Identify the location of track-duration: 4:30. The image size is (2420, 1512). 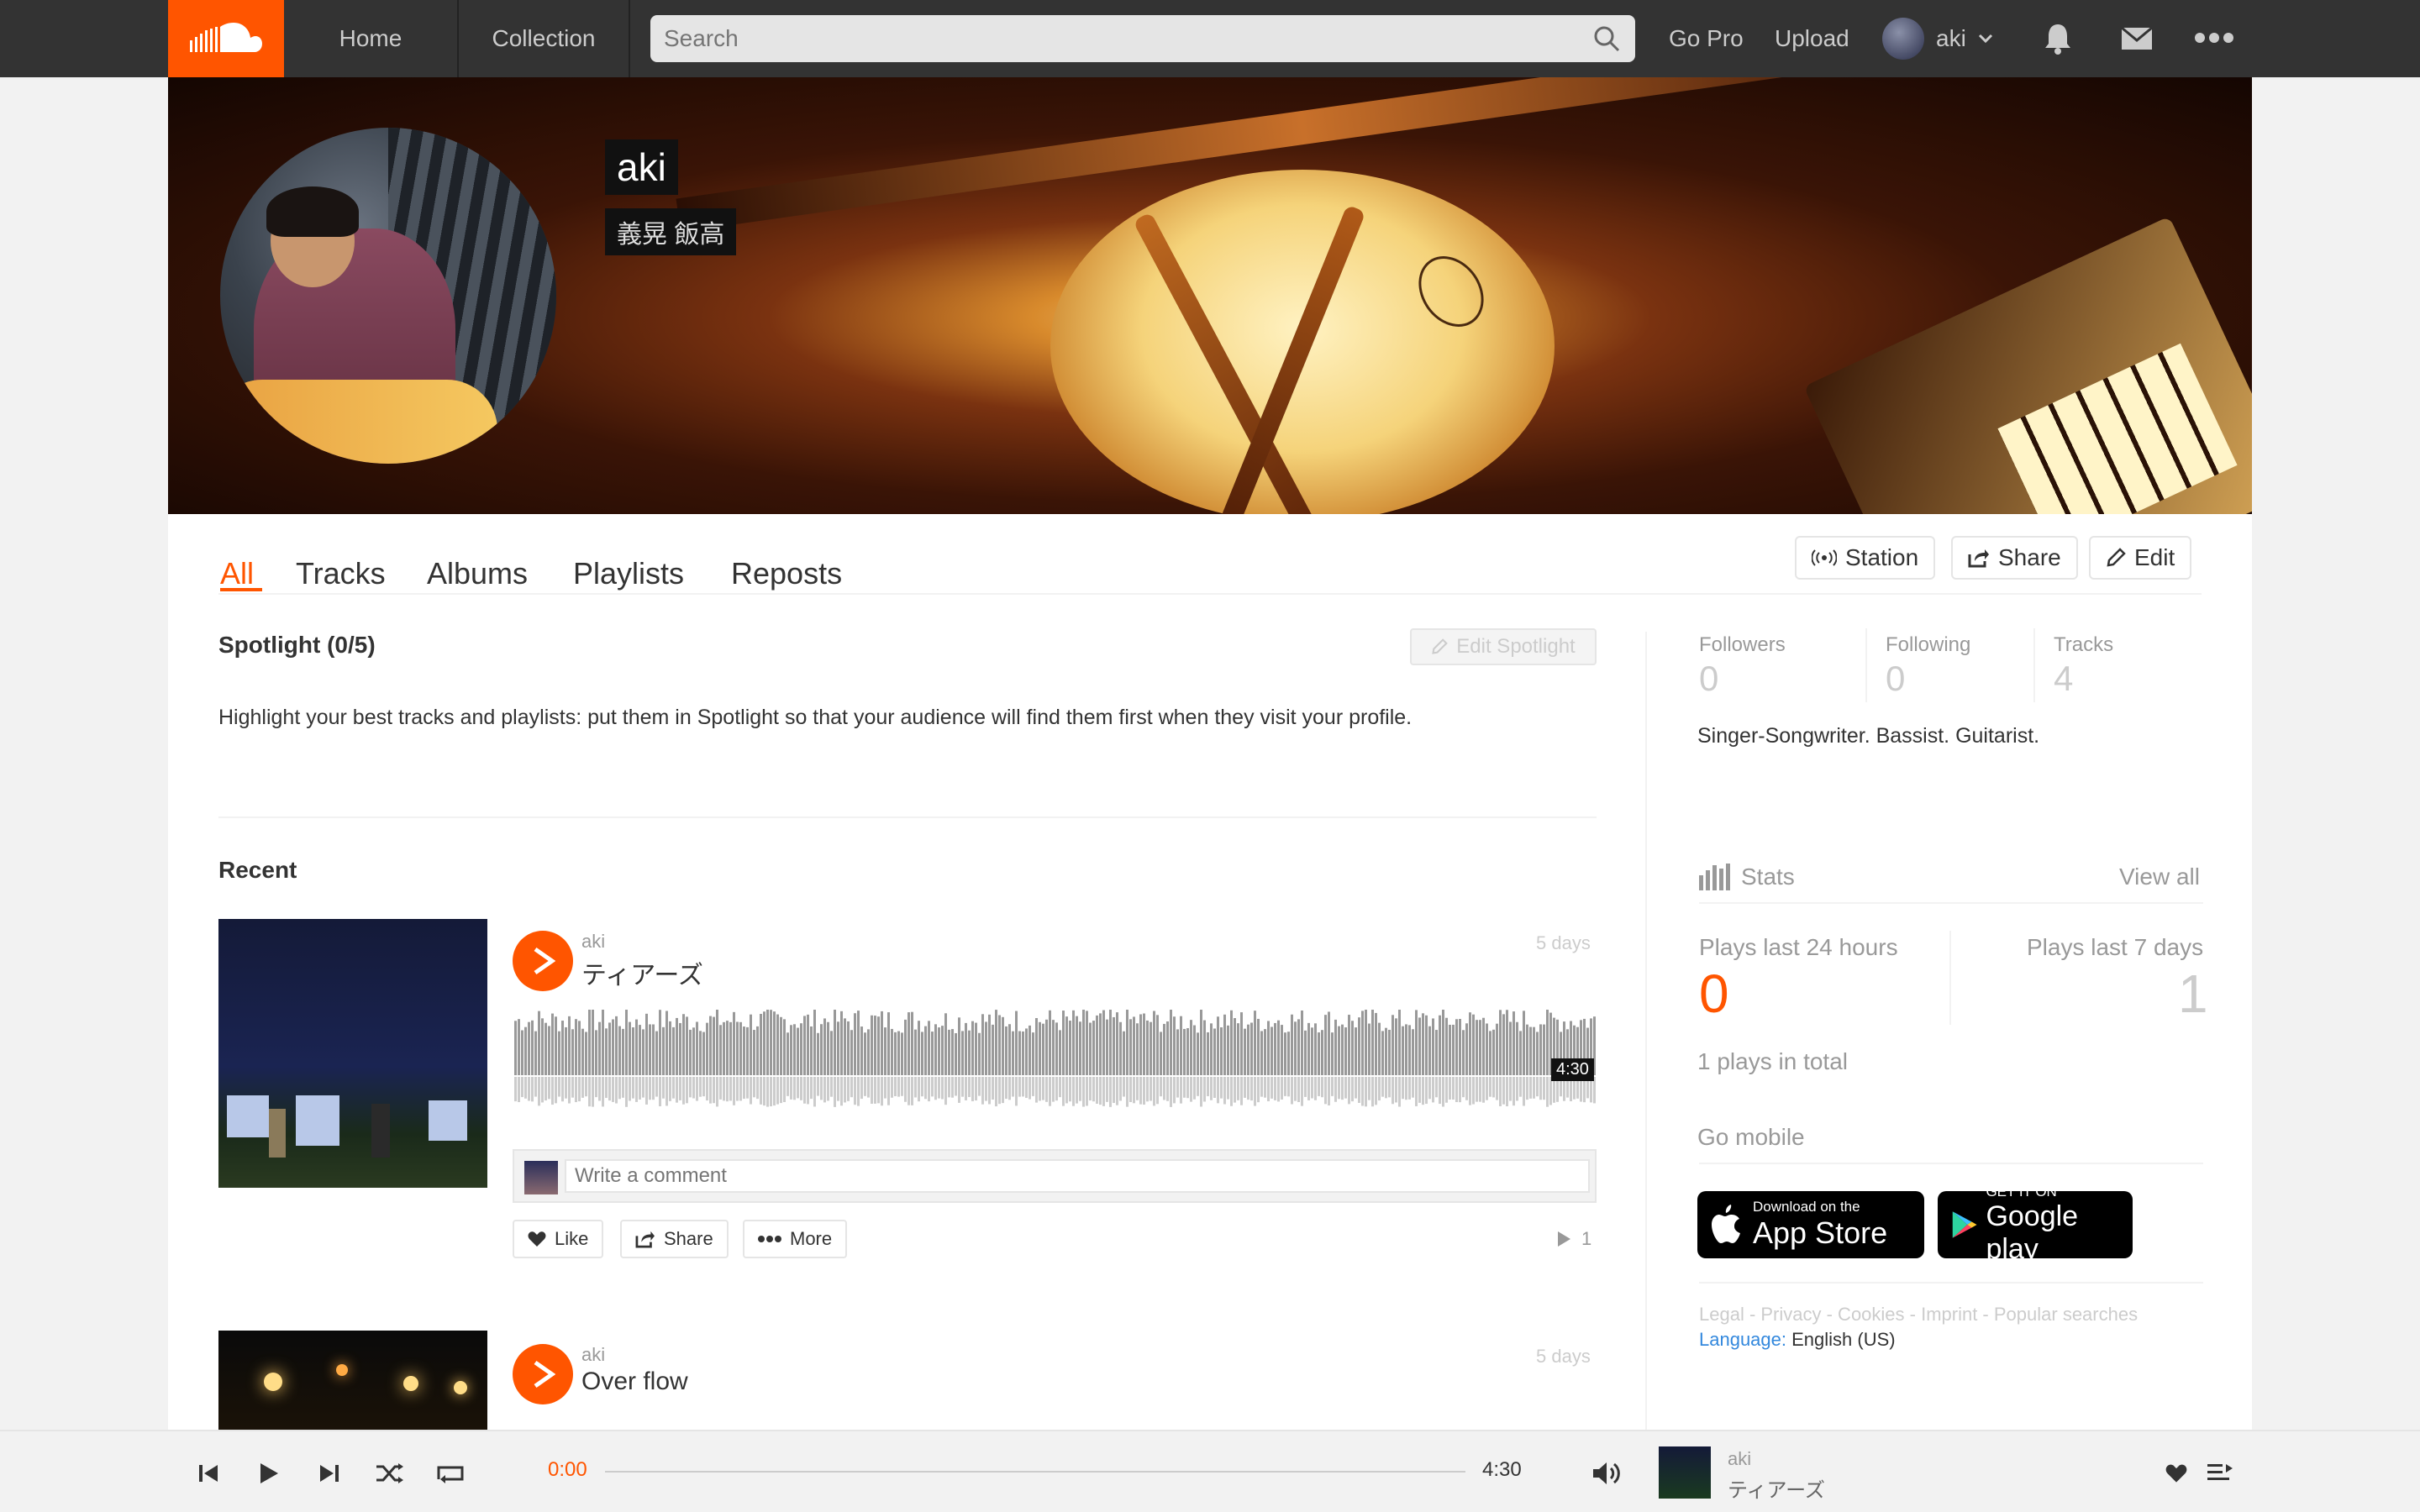
(1572, 1069).